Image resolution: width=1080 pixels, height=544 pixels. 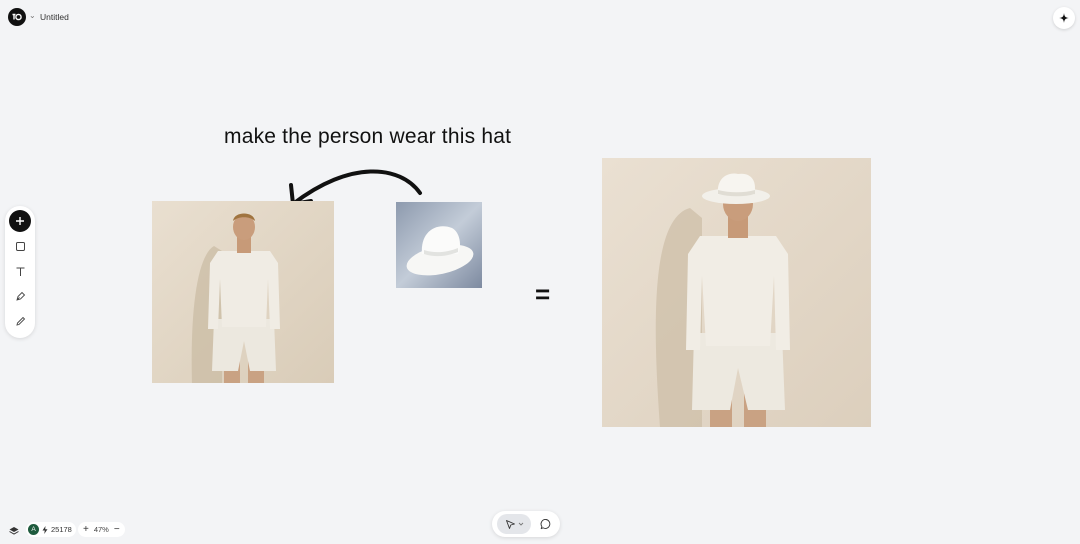 I want to click on rectangle-icon, so click(x=20, y=246).